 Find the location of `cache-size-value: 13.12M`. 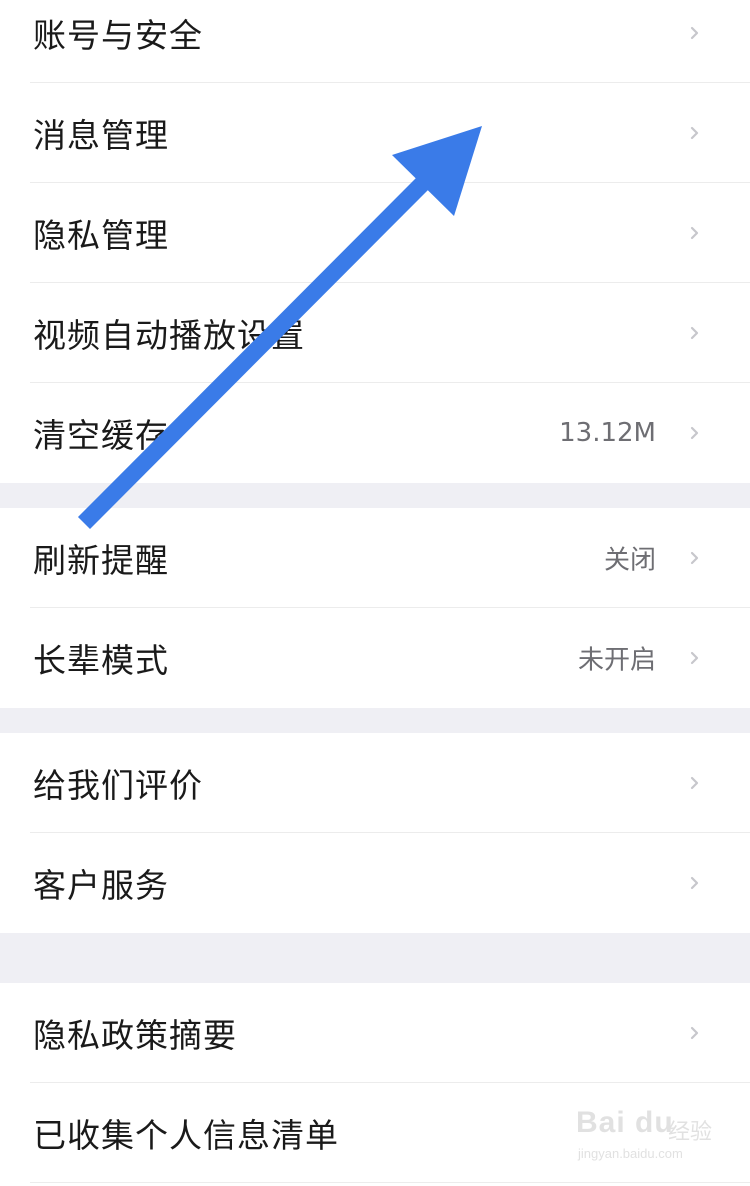

cache-size-value: 13.12M is located at coordinates (607, 433).